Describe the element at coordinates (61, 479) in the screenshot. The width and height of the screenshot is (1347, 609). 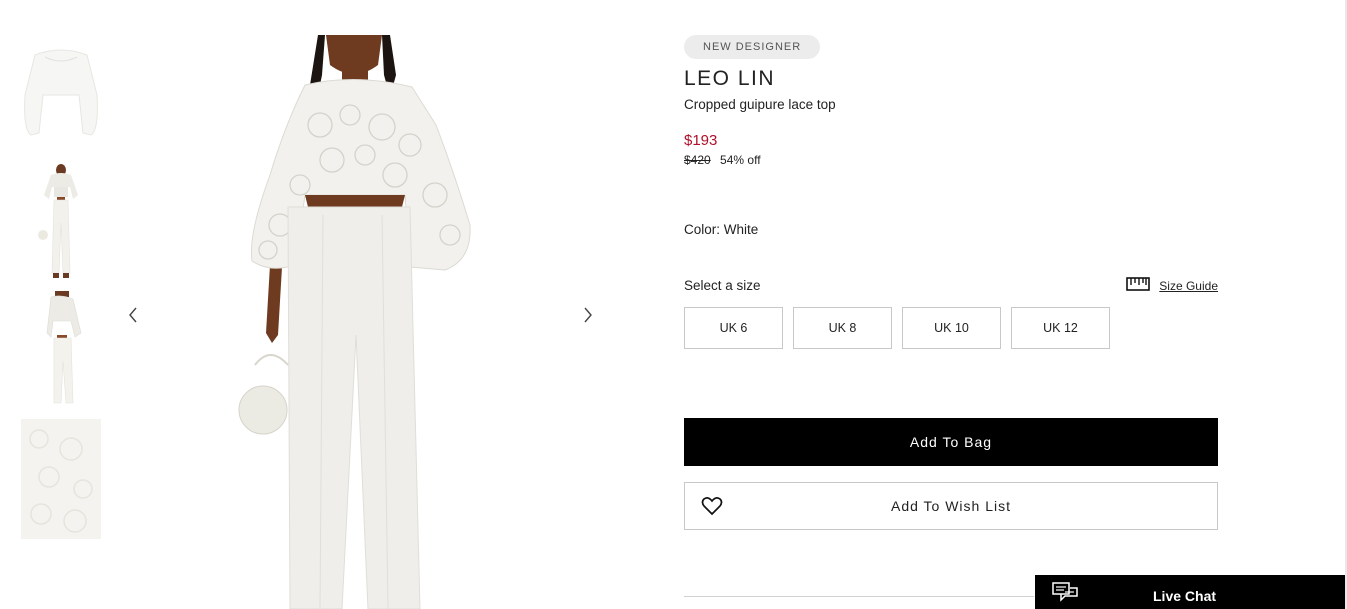
I see `thumbnail-lace-closeup` at that location.